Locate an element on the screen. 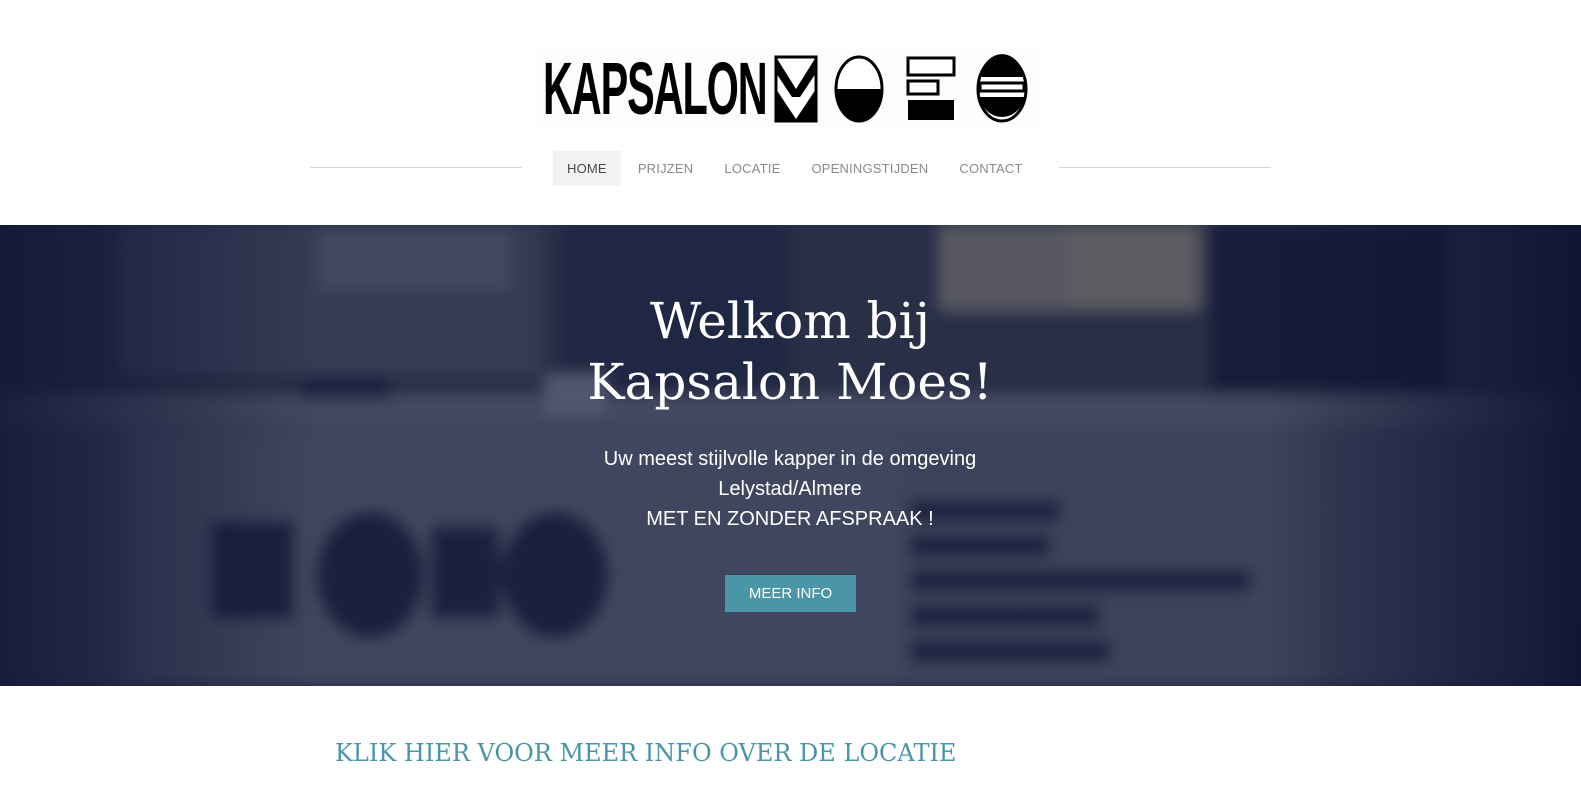  hero-title-line-2: Kapsalon Moes! is located at coordinates (790, 382).